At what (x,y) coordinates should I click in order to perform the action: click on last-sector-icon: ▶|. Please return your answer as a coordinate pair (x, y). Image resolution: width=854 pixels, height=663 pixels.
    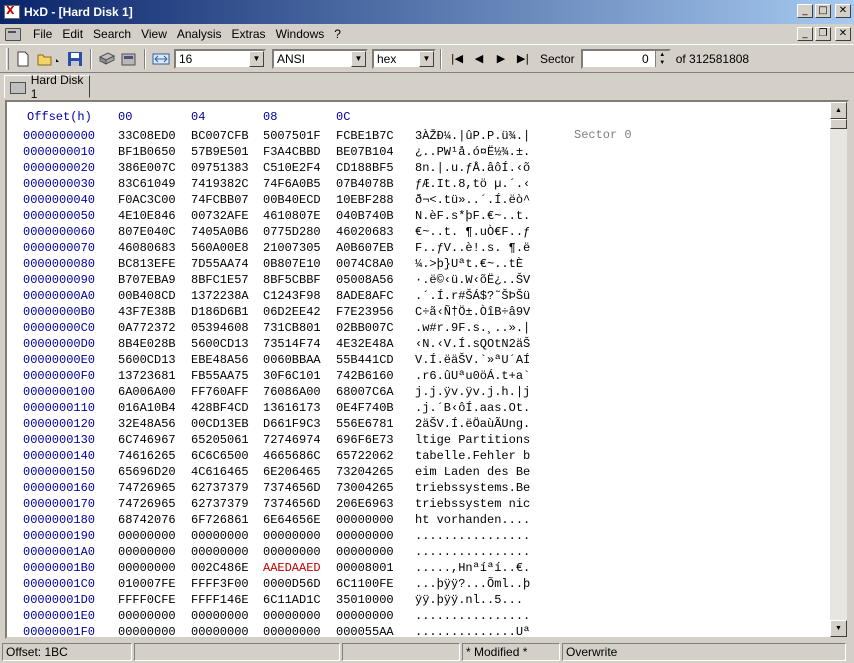
    Looking at the image, I should click on (523, 59).